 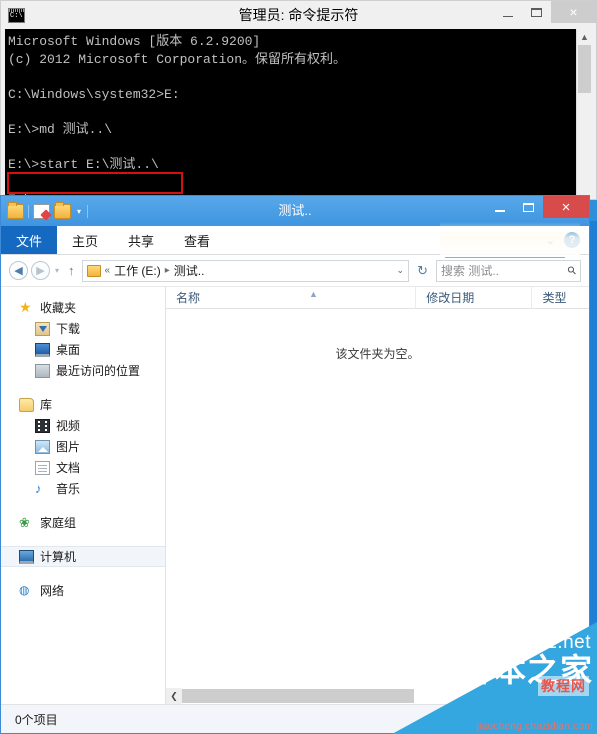 I want to click on sidebar-item-label: 网络, so click(x=52, y=591).